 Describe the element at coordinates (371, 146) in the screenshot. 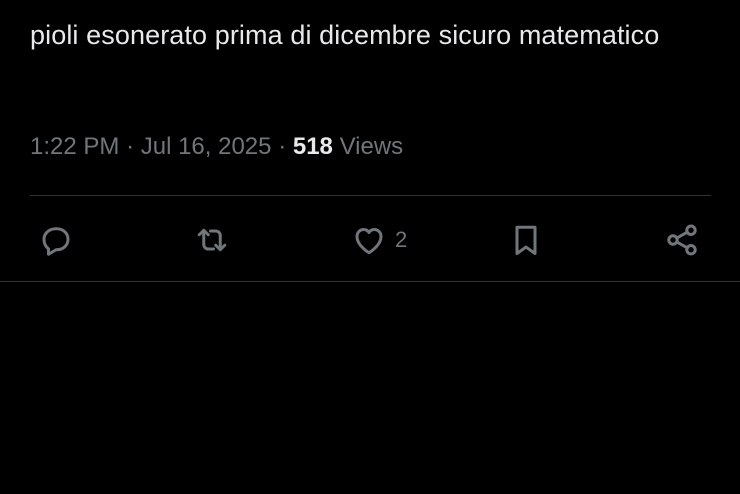

I see `views-label: Views` at that location.